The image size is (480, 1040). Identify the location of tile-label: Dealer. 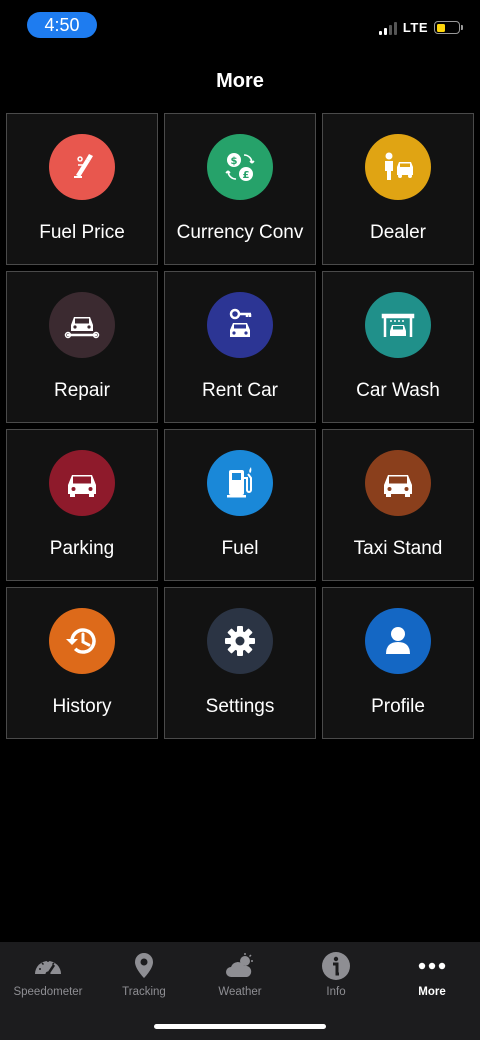
(398, 232).